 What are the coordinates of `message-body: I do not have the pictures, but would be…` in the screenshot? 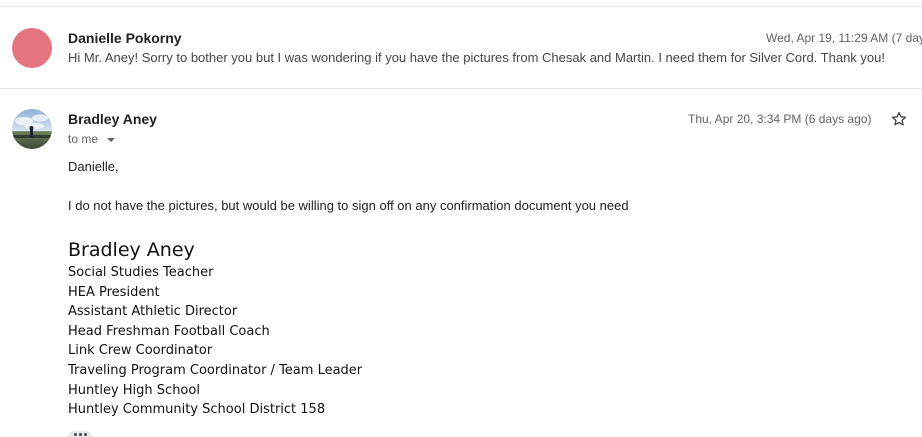 It's located at (348, 205).